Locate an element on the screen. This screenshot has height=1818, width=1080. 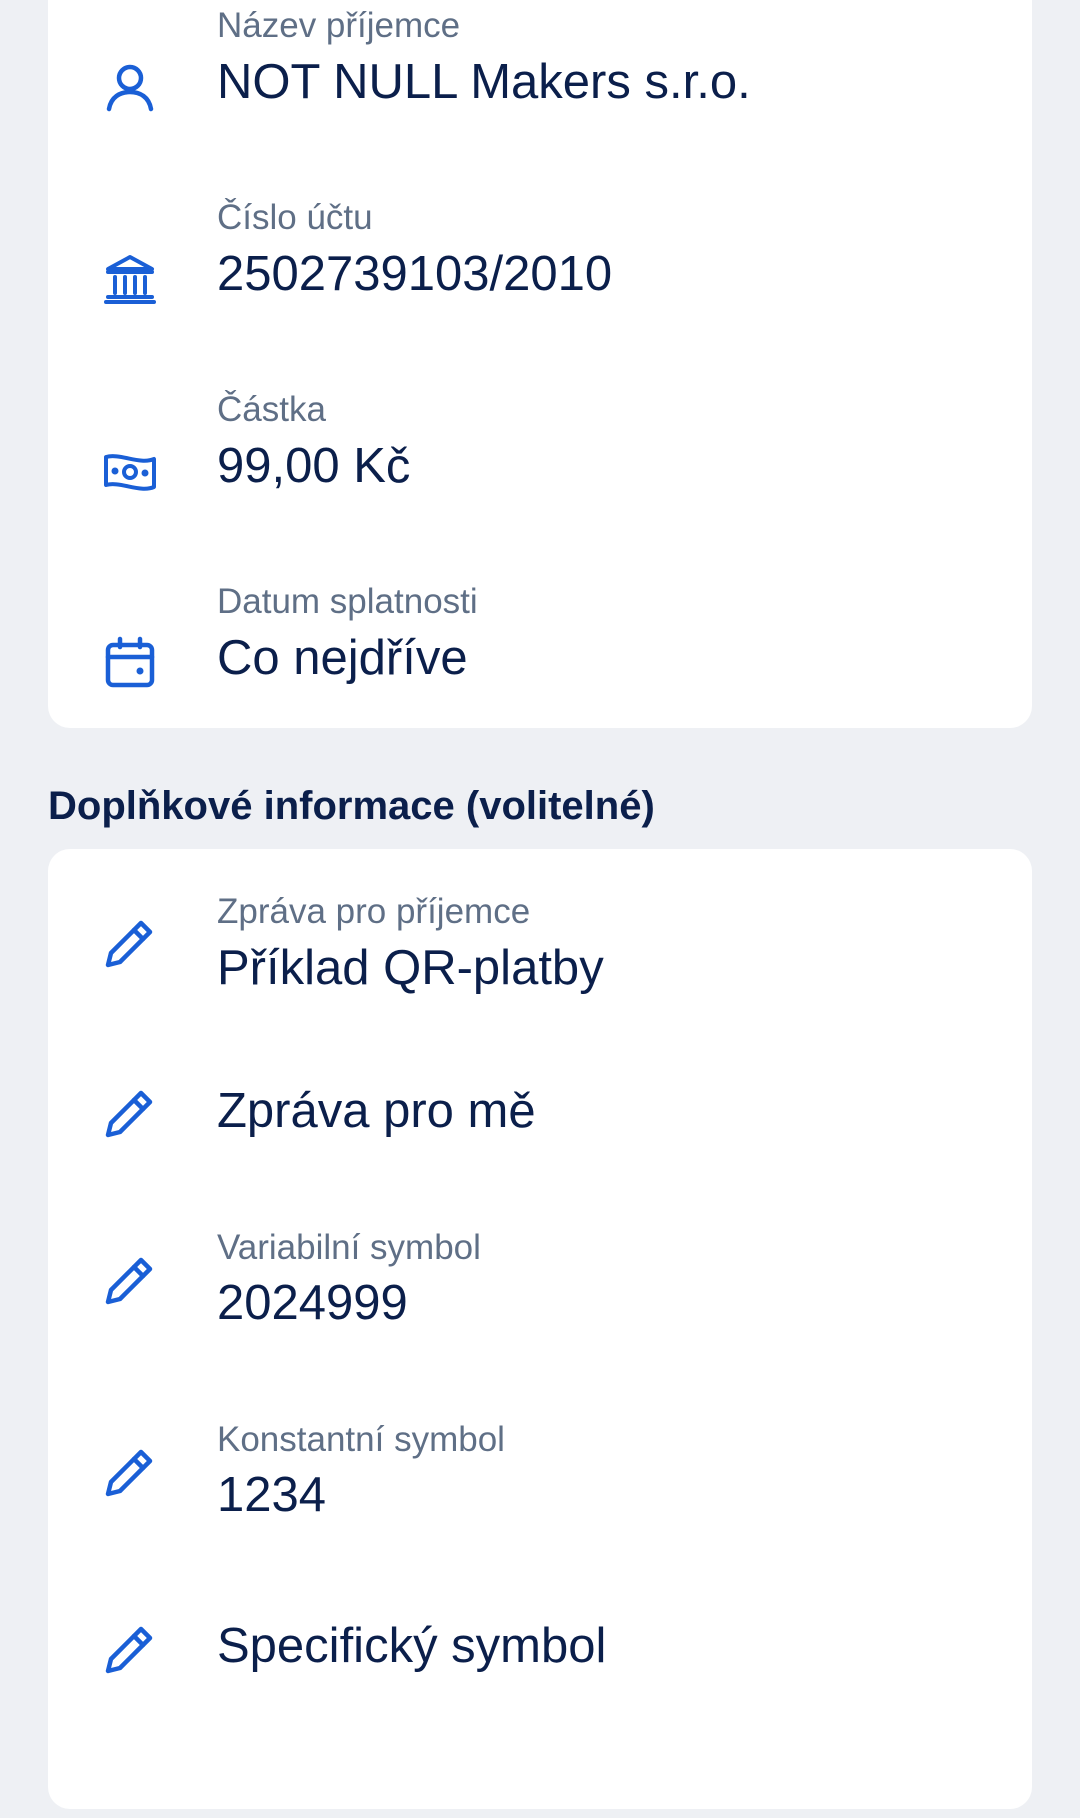
account-row: Číslo účtu 2502739103/2010 is located at coordinates (540, 258).